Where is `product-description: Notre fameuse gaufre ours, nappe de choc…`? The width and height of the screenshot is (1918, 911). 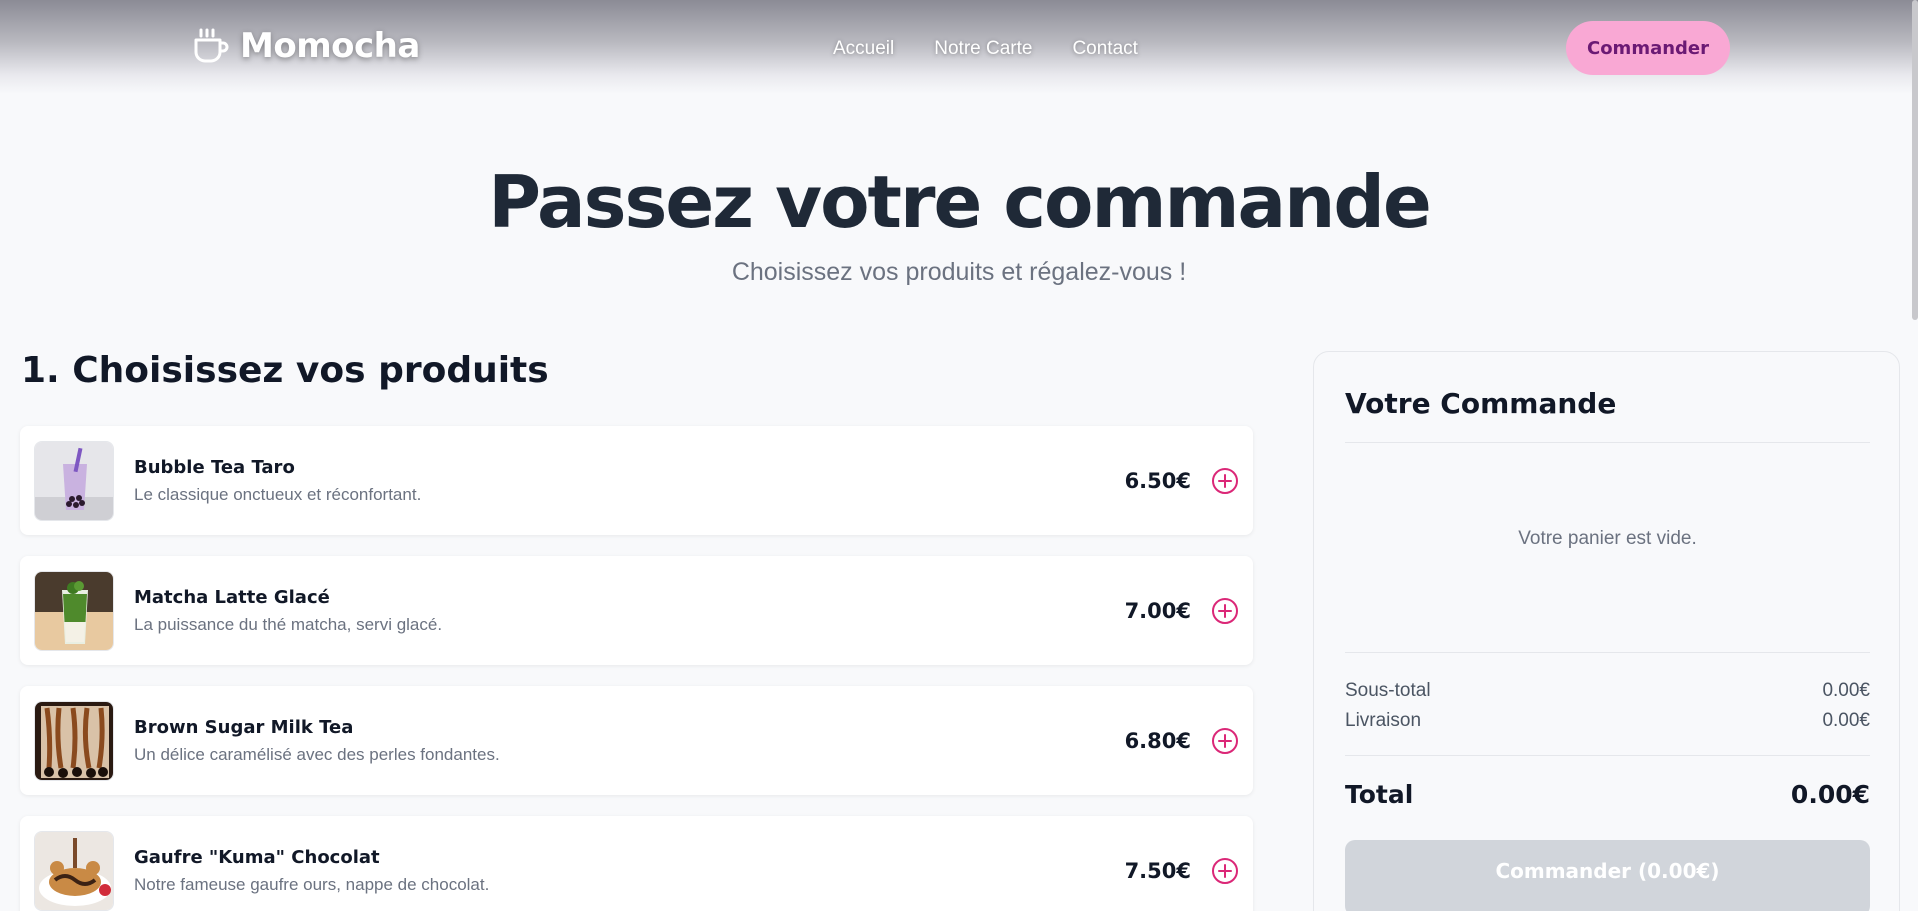
product-description: Notre fameuse gaufre ours, nappe de choc… is located at coordinates (312, 884).